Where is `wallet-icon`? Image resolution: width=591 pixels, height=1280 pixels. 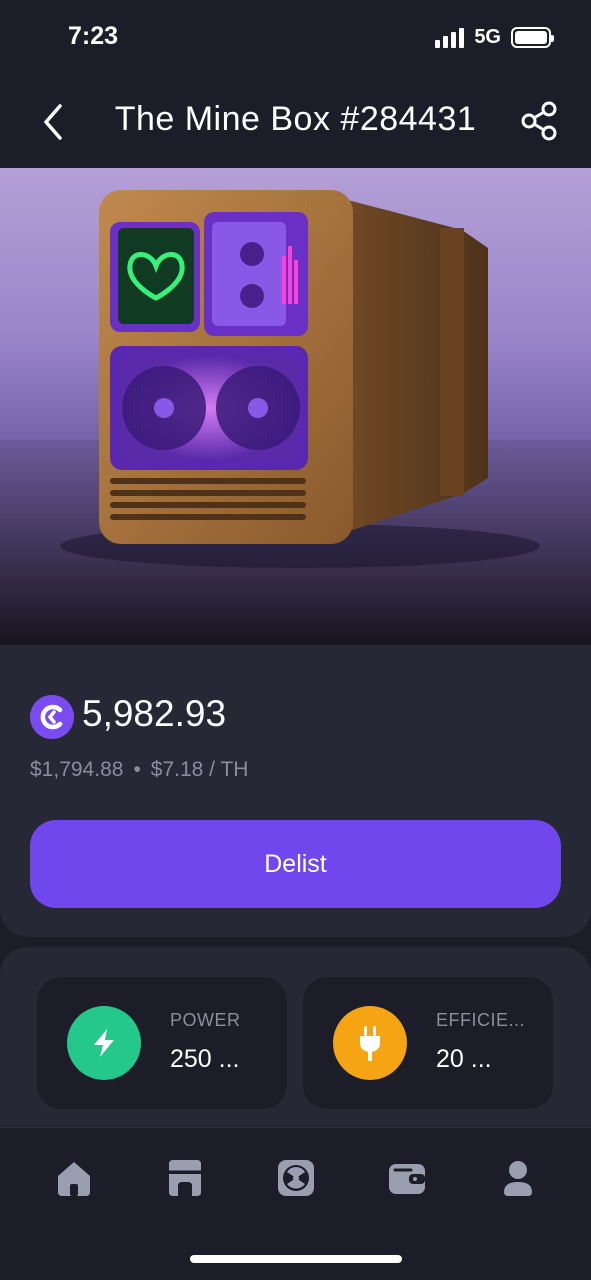
wallet-icon is located at coordinates (407, 1179).